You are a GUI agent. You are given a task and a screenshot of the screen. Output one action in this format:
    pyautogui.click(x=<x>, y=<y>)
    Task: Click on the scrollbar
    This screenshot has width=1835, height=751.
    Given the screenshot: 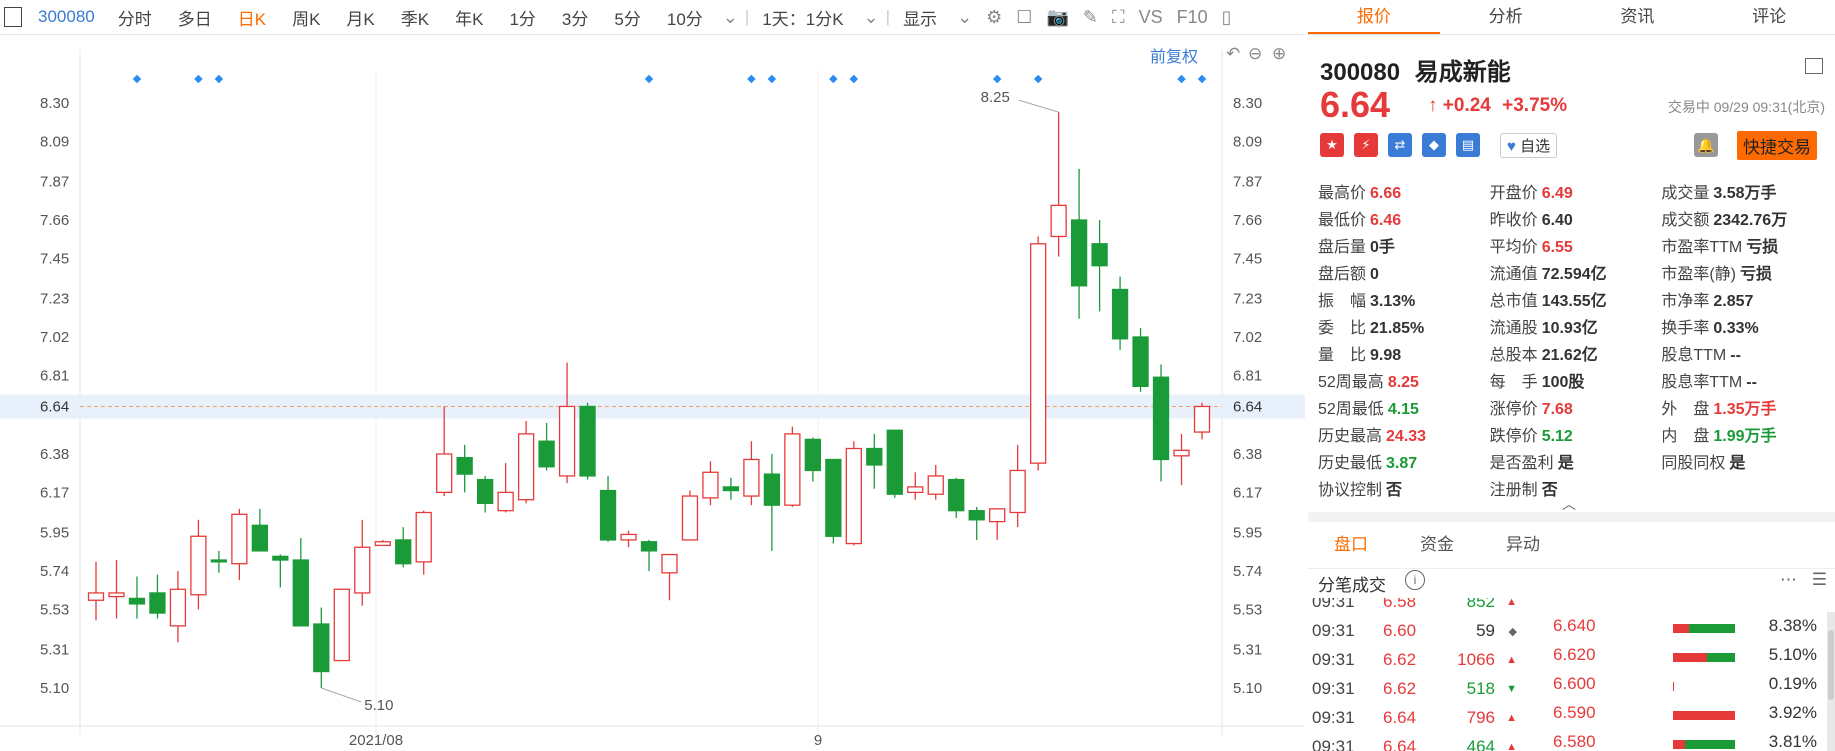 What is the action you would take?
    pyautogui.click(x=1831, y=681)
    